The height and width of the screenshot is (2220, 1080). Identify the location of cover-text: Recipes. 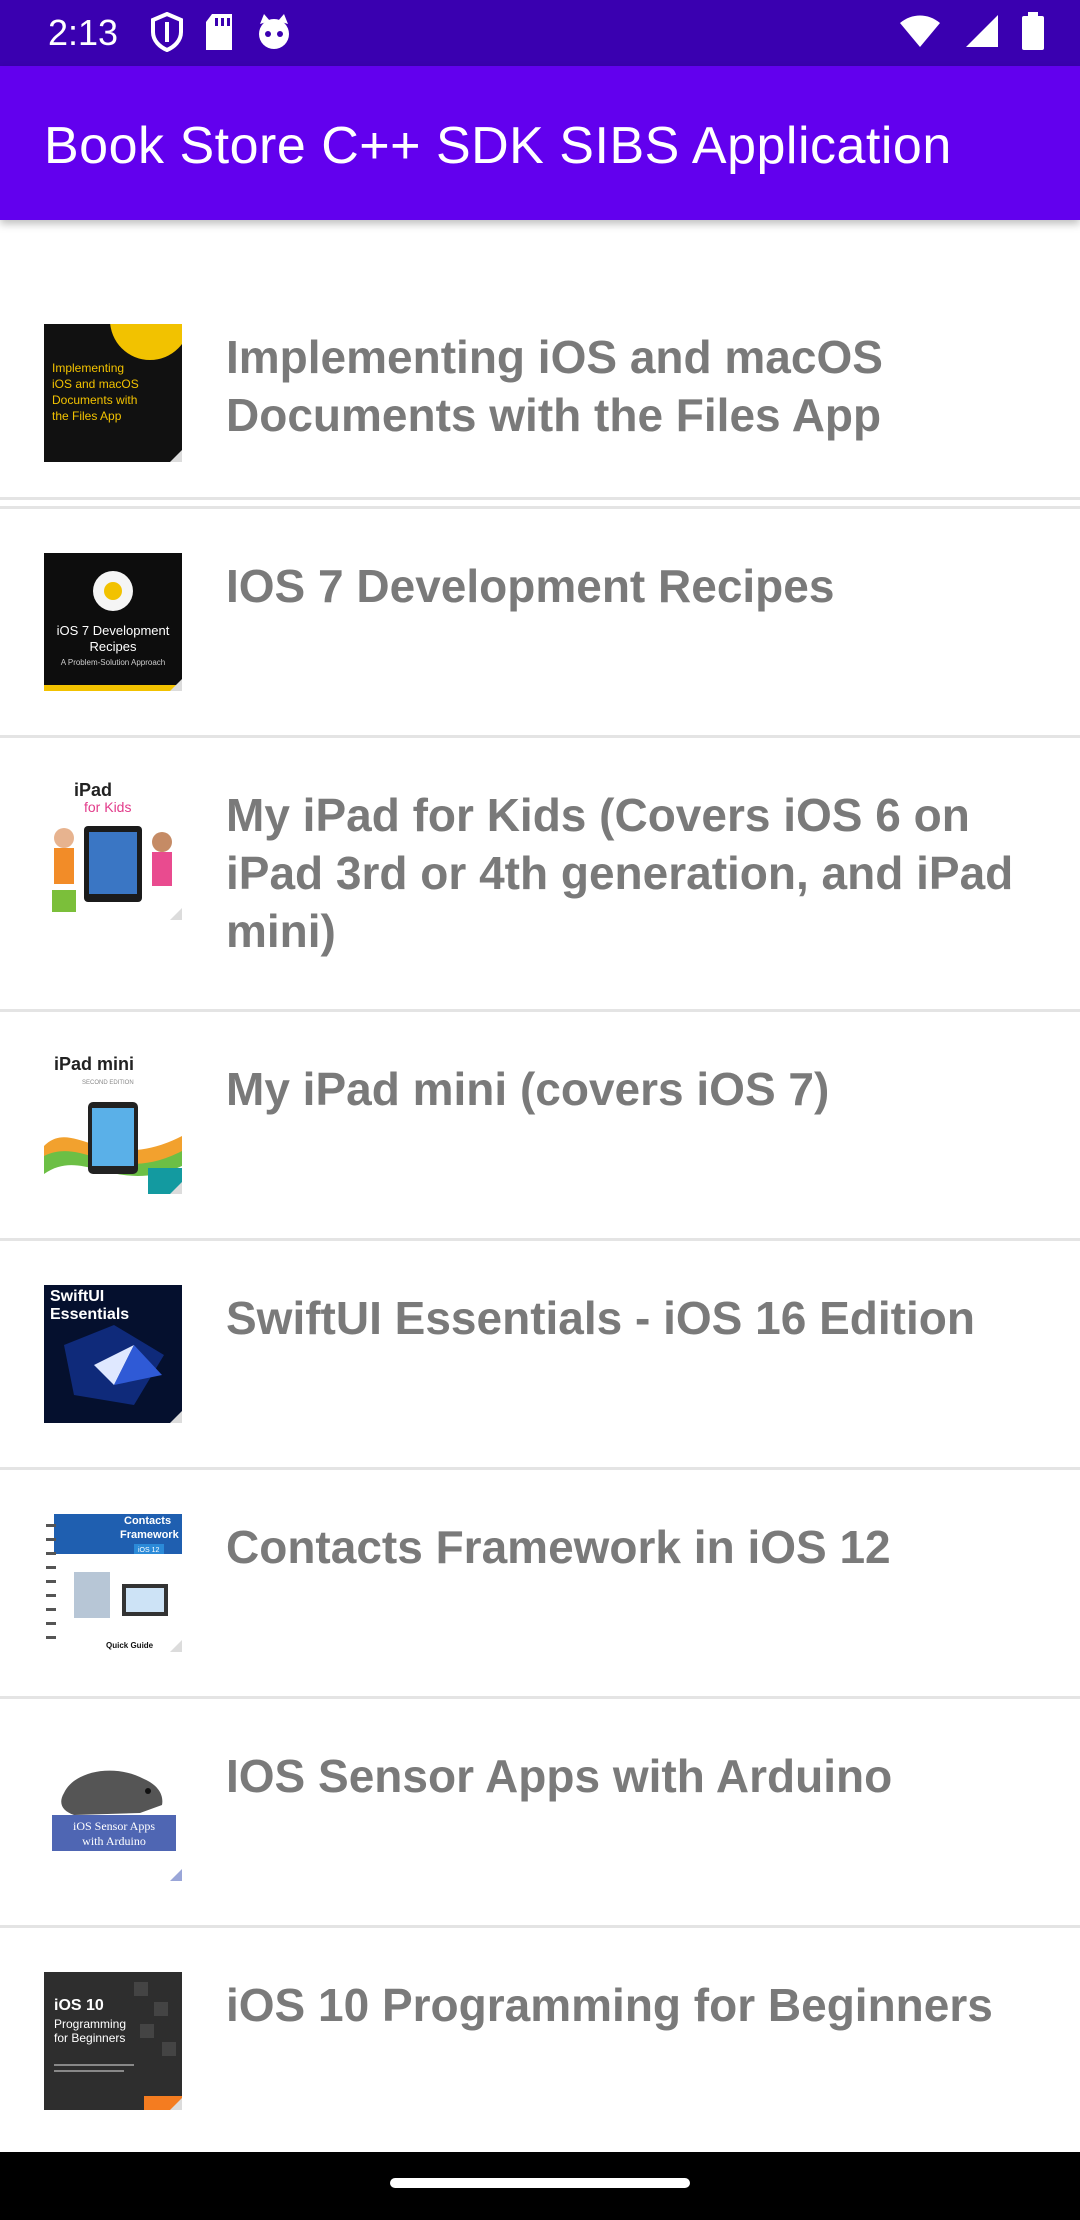
(113, 646).